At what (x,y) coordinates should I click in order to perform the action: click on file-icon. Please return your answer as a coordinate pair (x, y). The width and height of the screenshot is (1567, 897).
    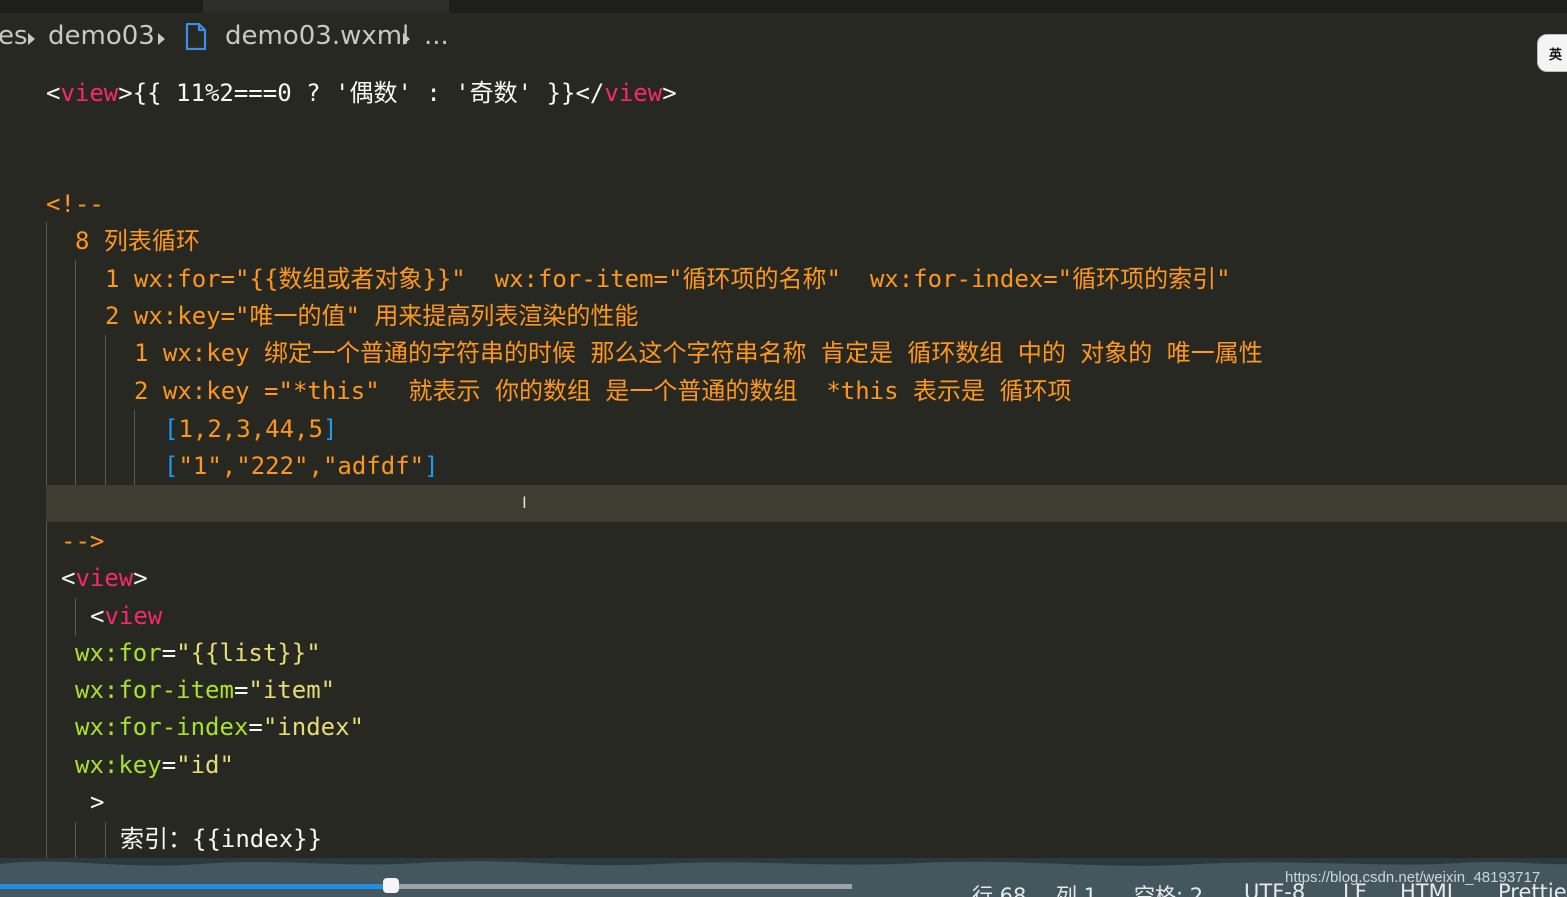
    Looking at the image, I should click on (196, 36).